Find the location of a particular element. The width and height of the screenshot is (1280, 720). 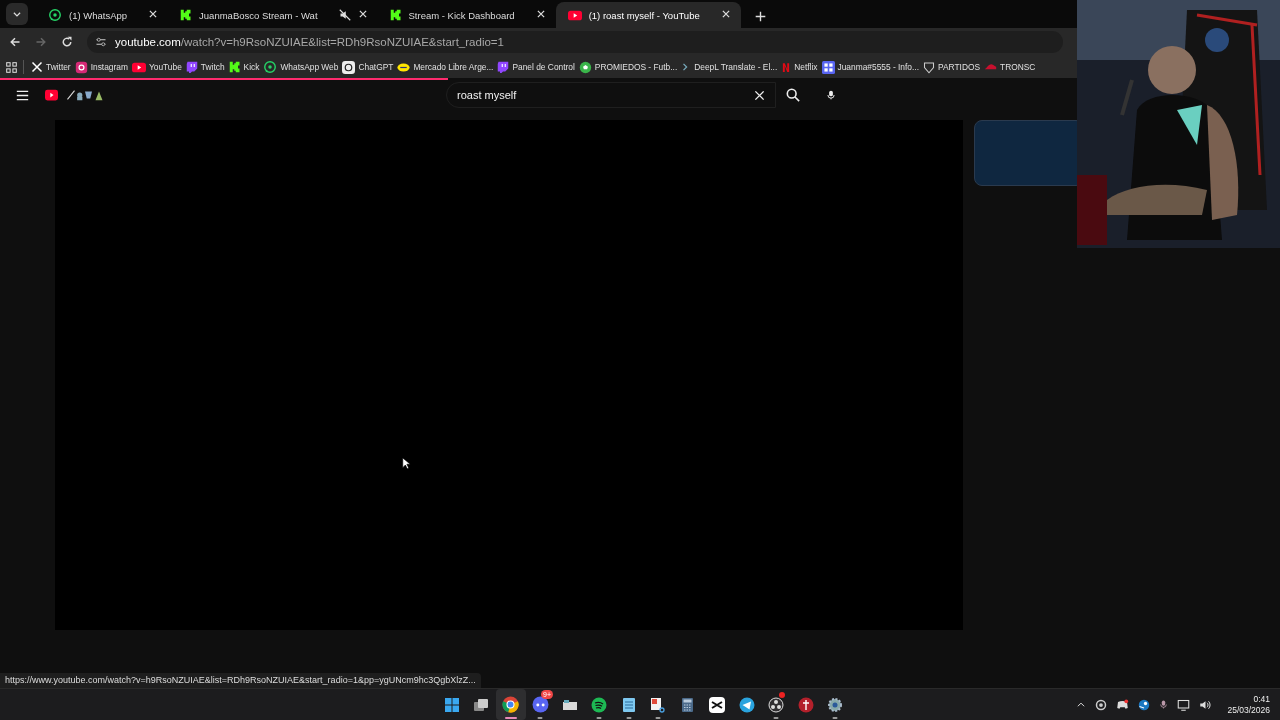

clear-icon is located at coordinates (759, 95).